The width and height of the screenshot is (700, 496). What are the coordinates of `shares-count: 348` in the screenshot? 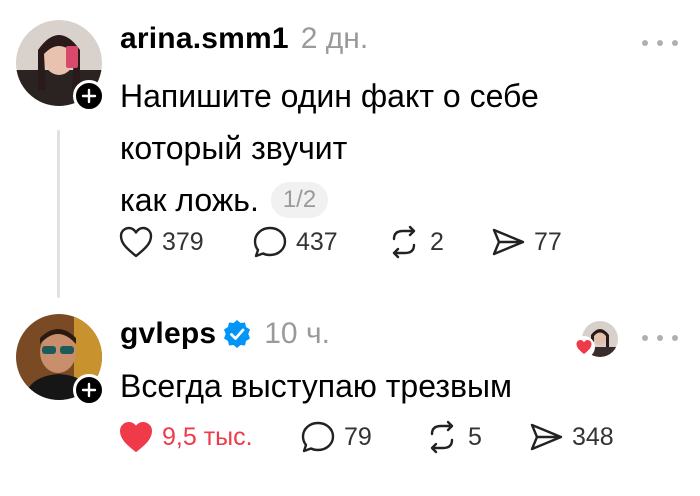 It's located at (593, 436).